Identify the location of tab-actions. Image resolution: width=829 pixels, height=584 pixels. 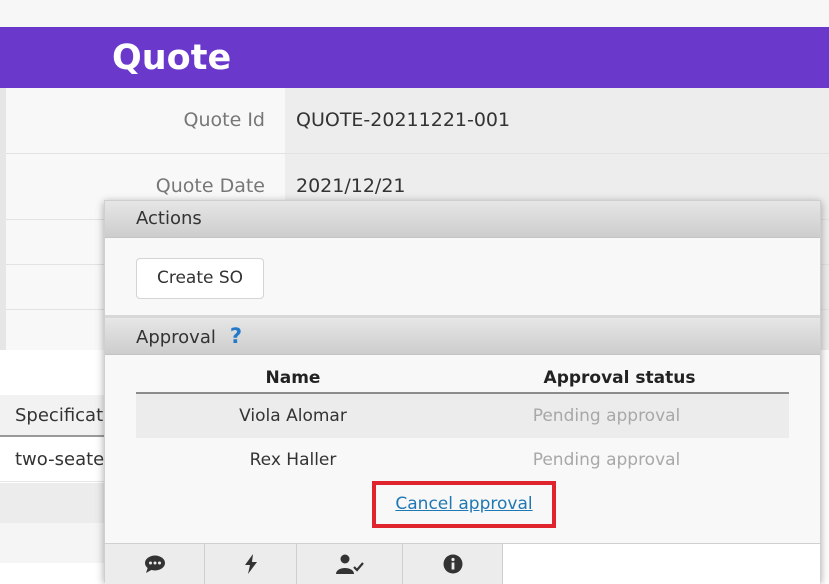
(251, 564).